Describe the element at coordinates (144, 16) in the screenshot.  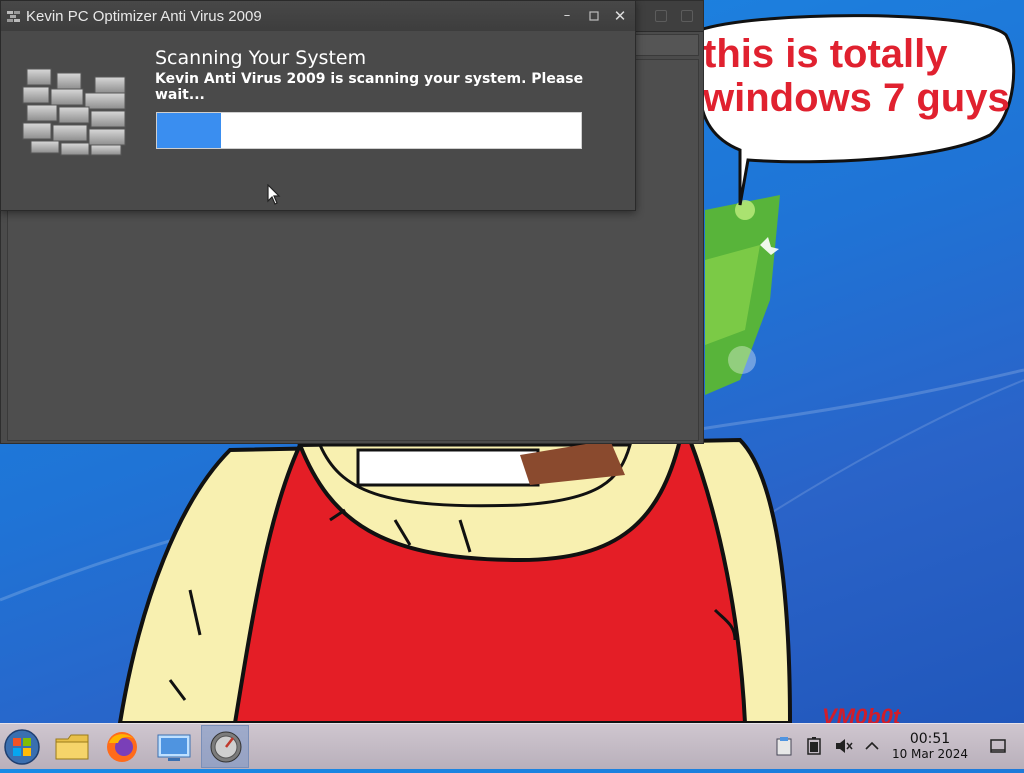
I see `dialog-title: Kevin PC Optimizer Anti Virus 2009` at that location.